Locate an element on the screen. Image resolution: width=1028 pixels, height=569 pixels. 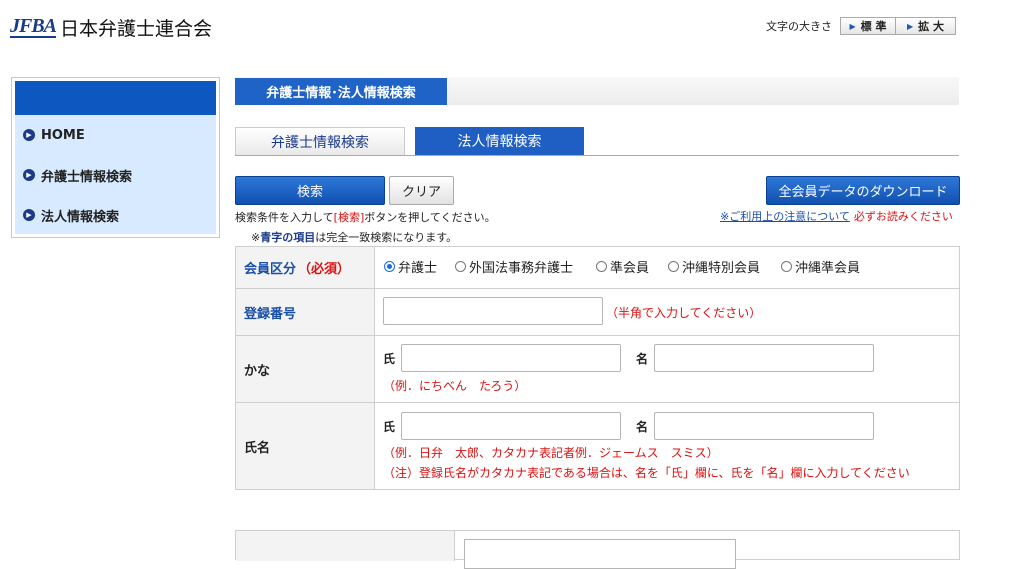
search-button: 検索 is located at coordinates (310, 190).